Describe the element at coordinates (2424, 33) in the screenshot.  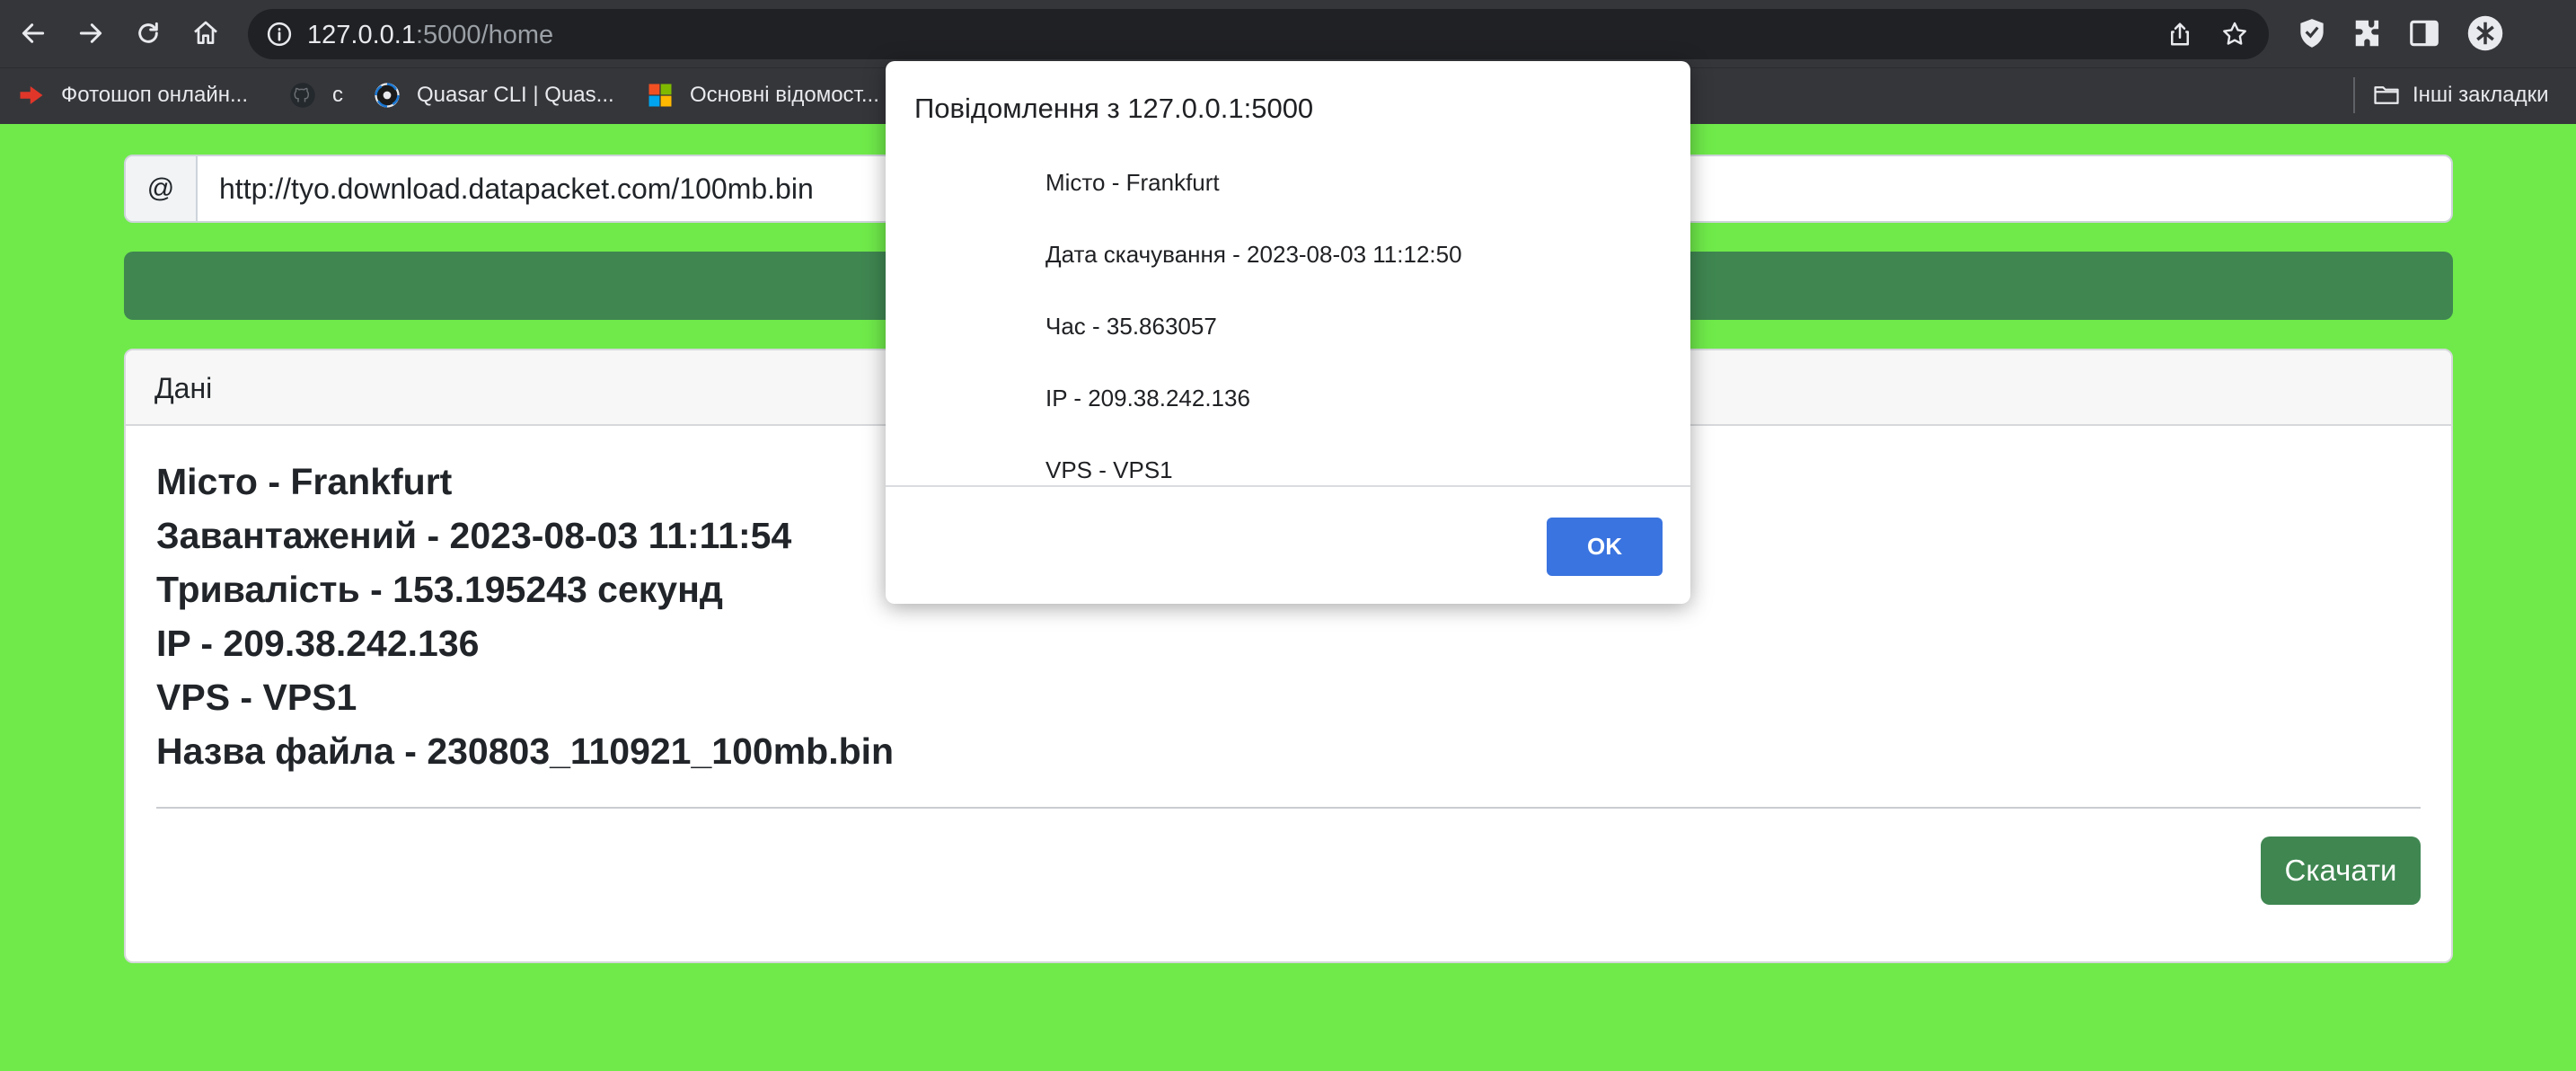
I see `side-panel-icon` at that location.